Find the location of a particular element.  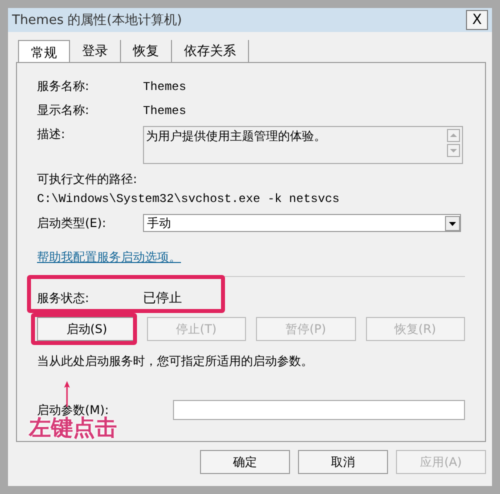

description-text: 为用户提供使用主题管理的体验。 is located at coordinates (236, 136).